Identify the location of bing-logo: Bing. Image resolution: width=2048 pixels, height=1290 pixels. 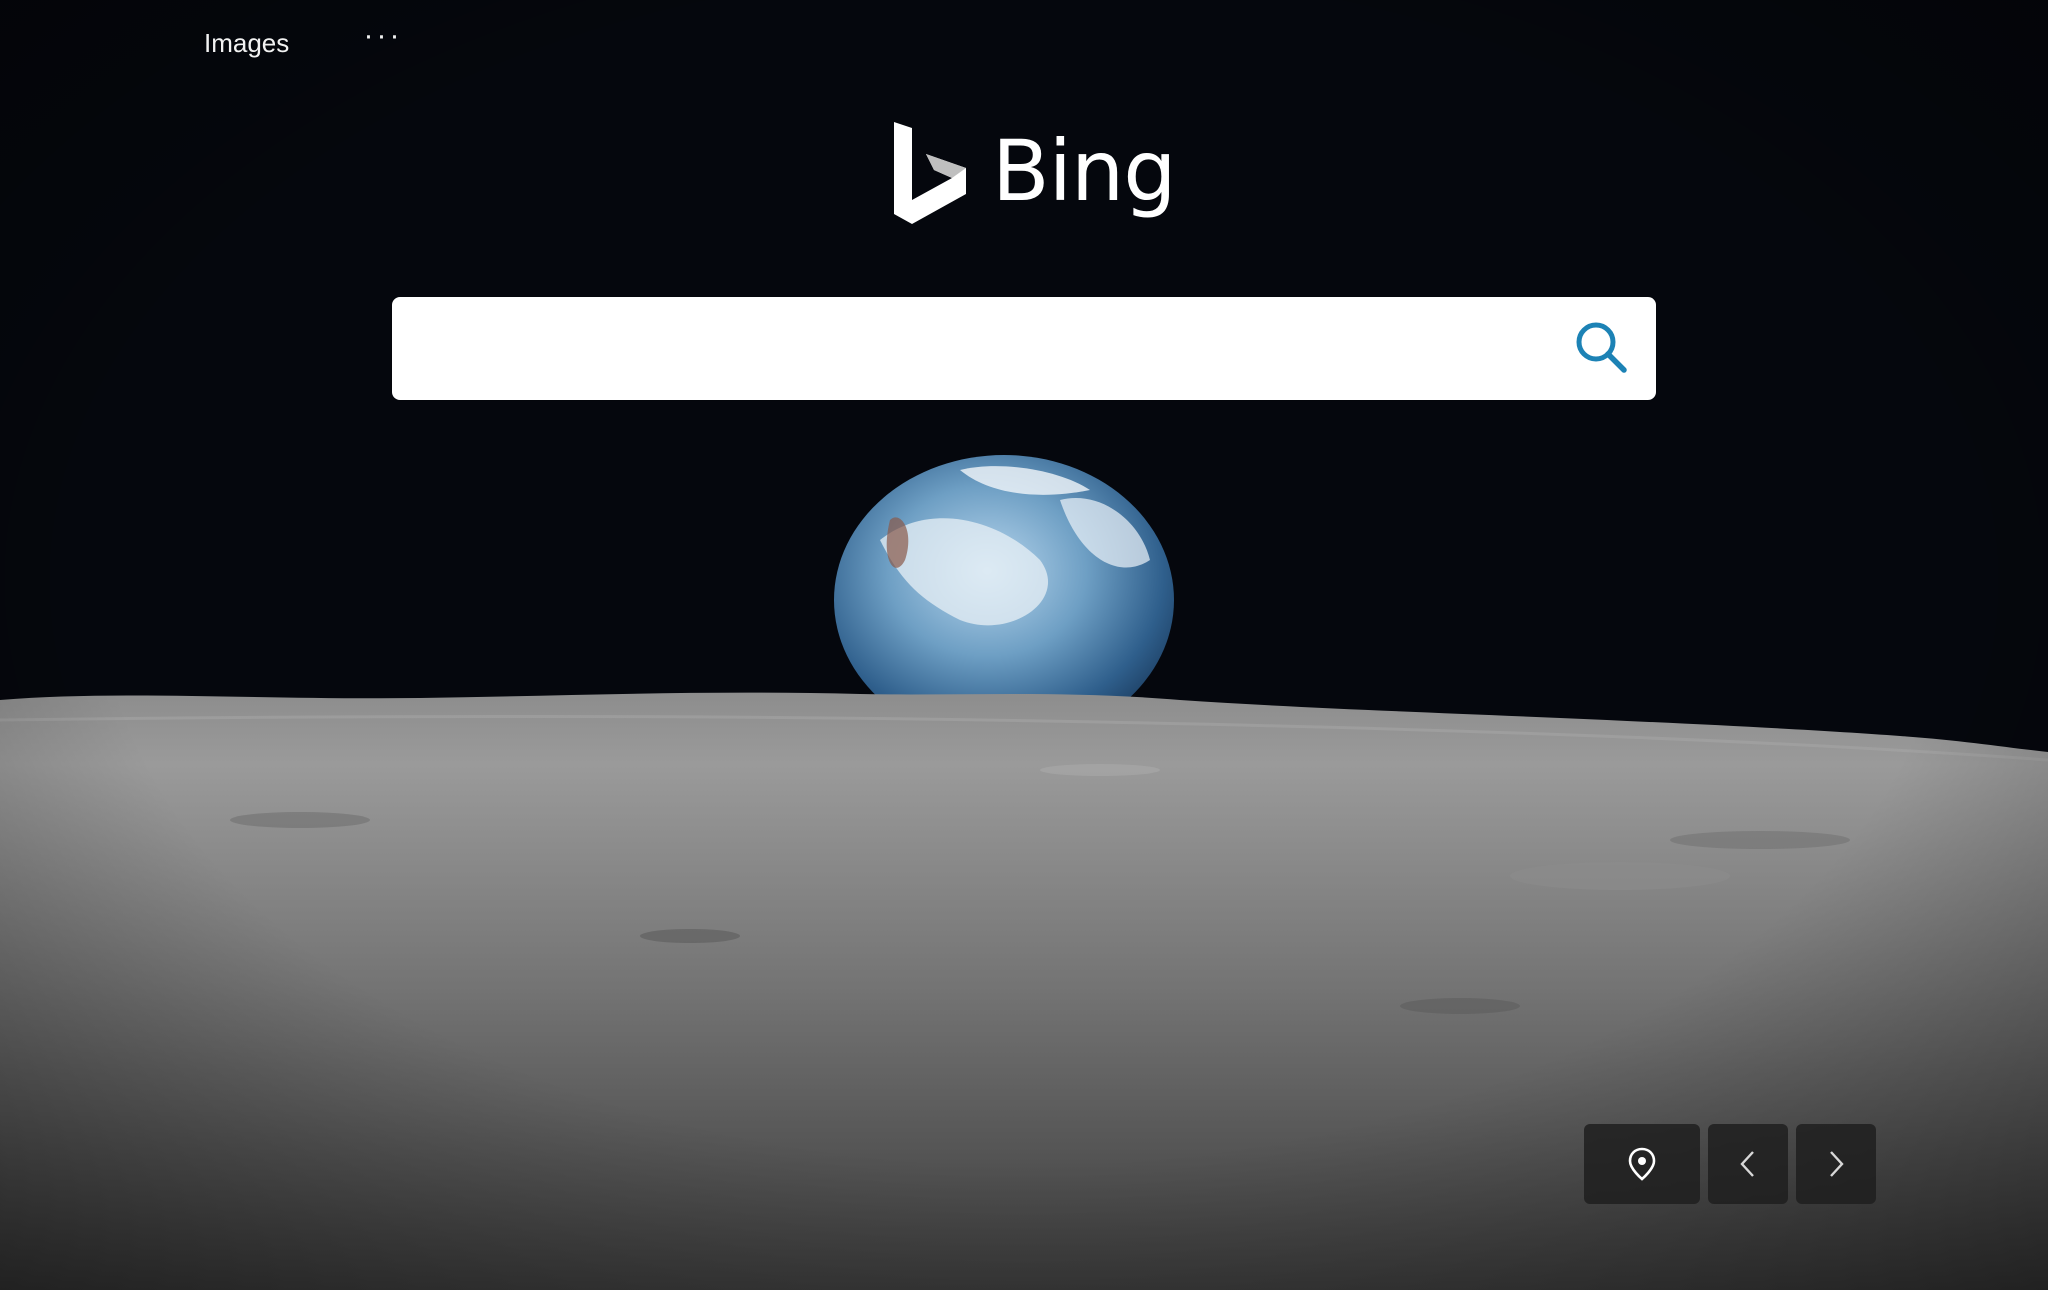
(1033, 173).